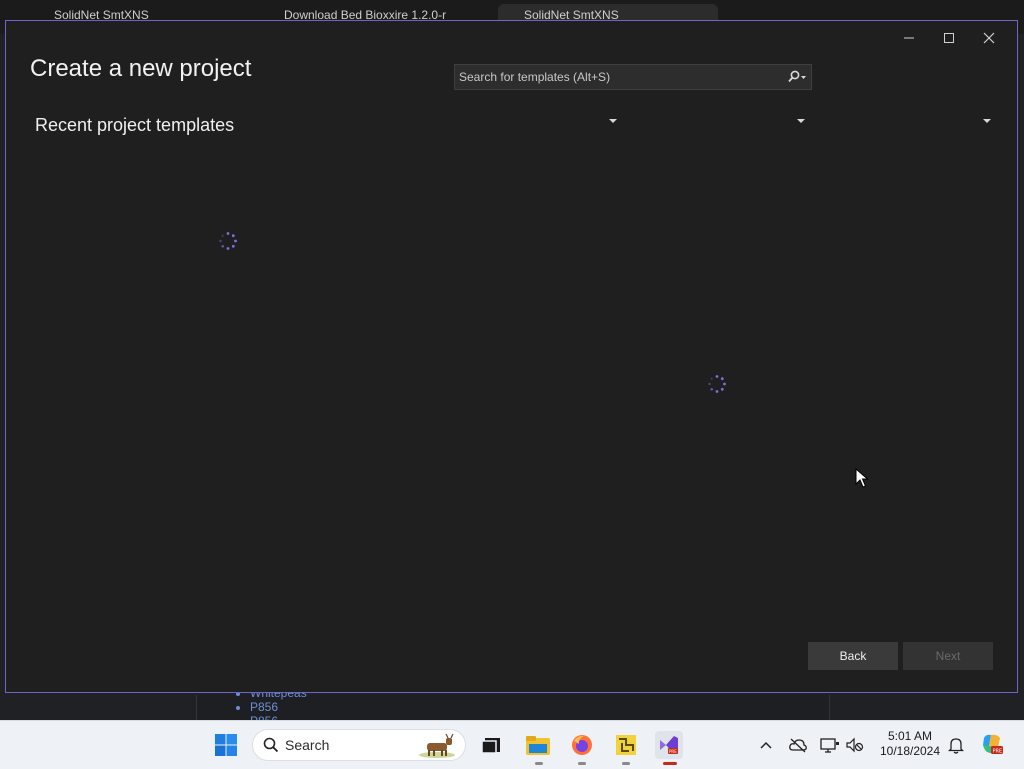  I want to click on cloud-offline-icon, so click(798, 745).